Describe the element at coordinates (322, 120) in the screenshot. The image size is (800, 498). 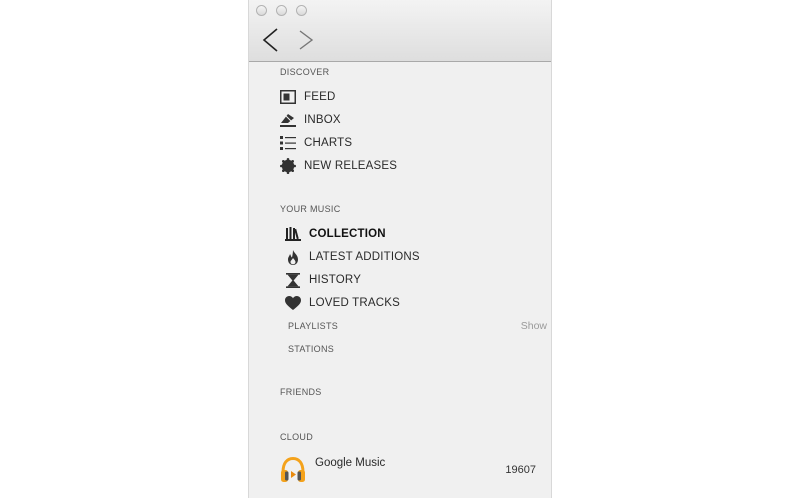
I see `sidebar-item-label: INBOX` at that location.